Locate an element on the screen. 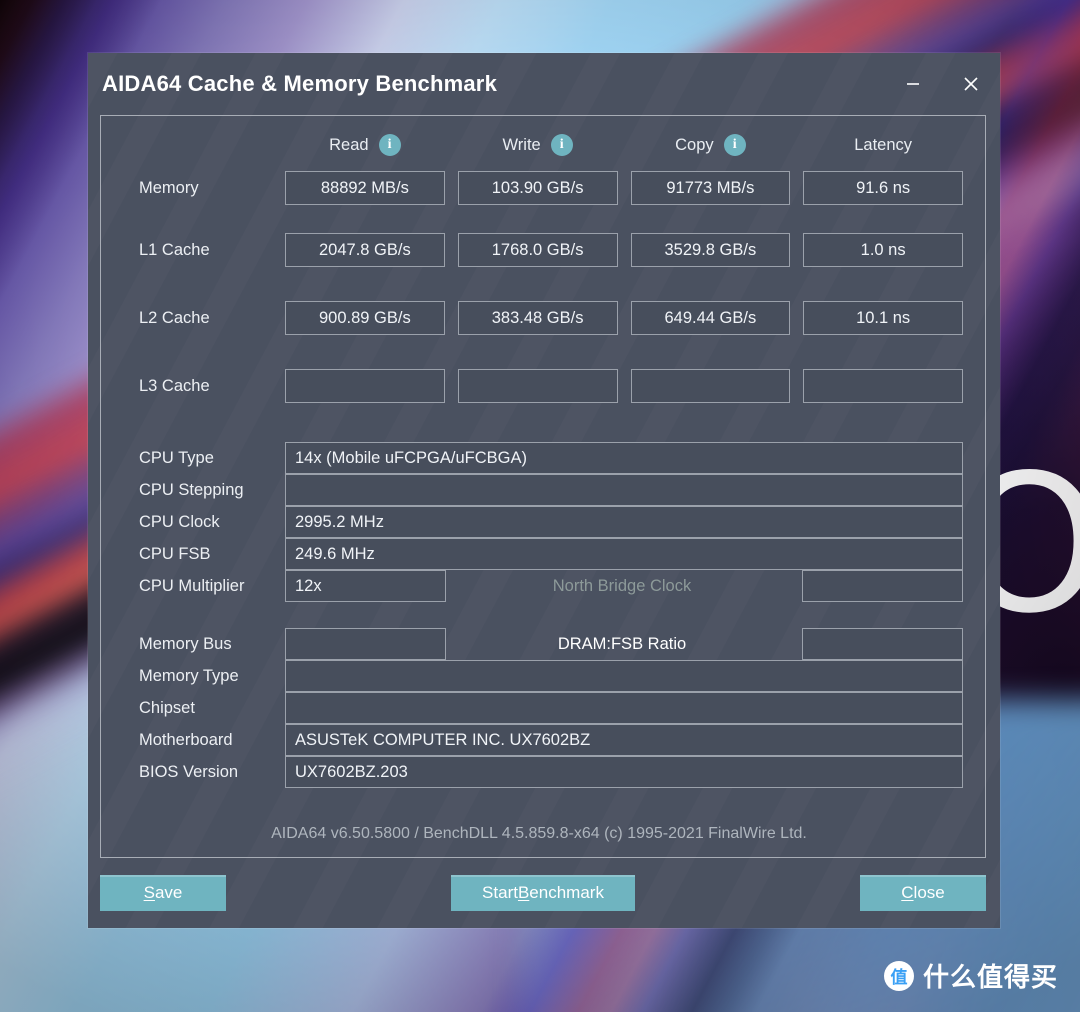 Image resolution: width=1080 pixels, height=1012 pixels. save-button-accel: S is located at coordinates (149, 892).